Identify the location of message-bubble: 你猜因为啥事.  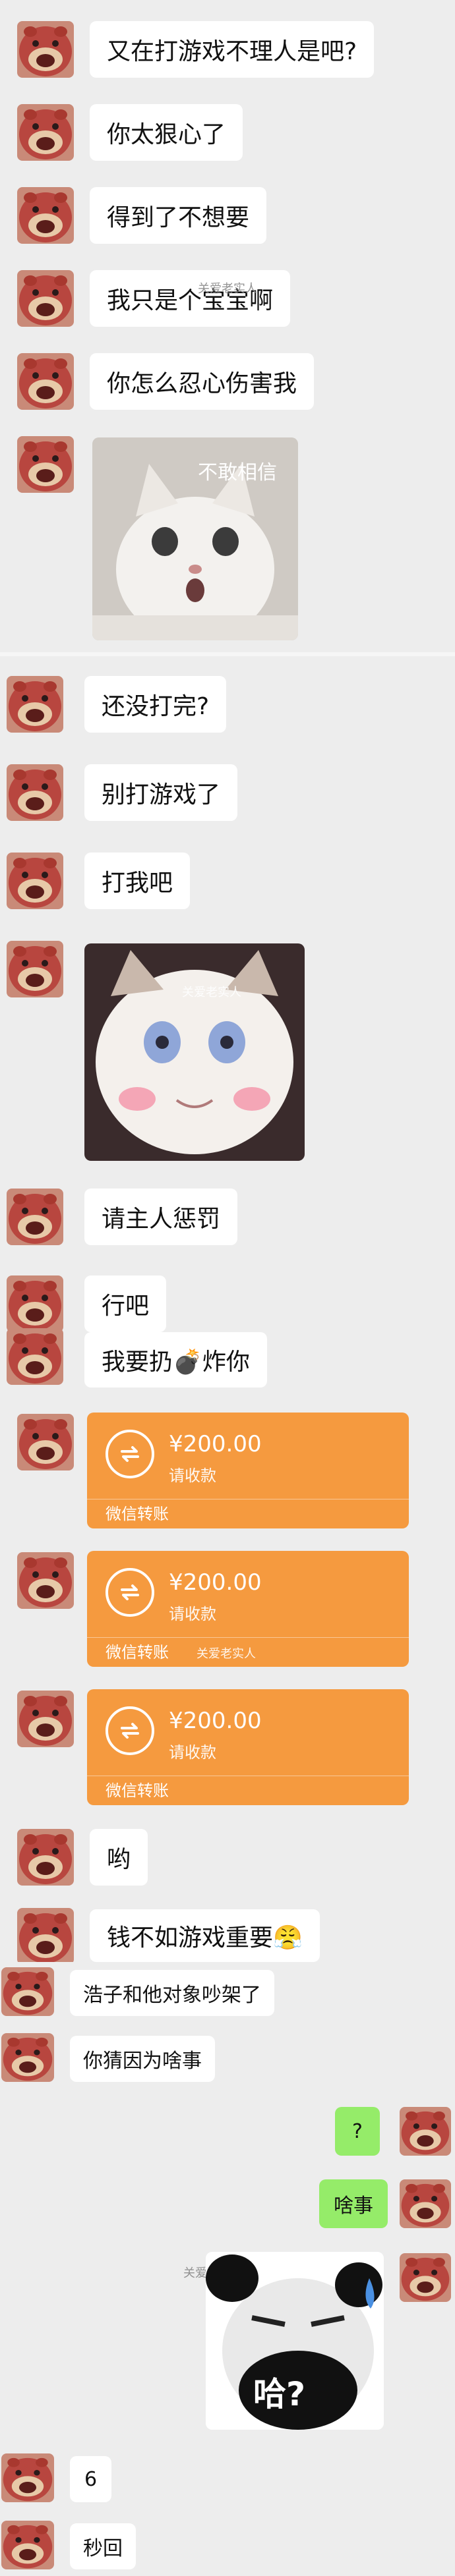
(142, 2059).